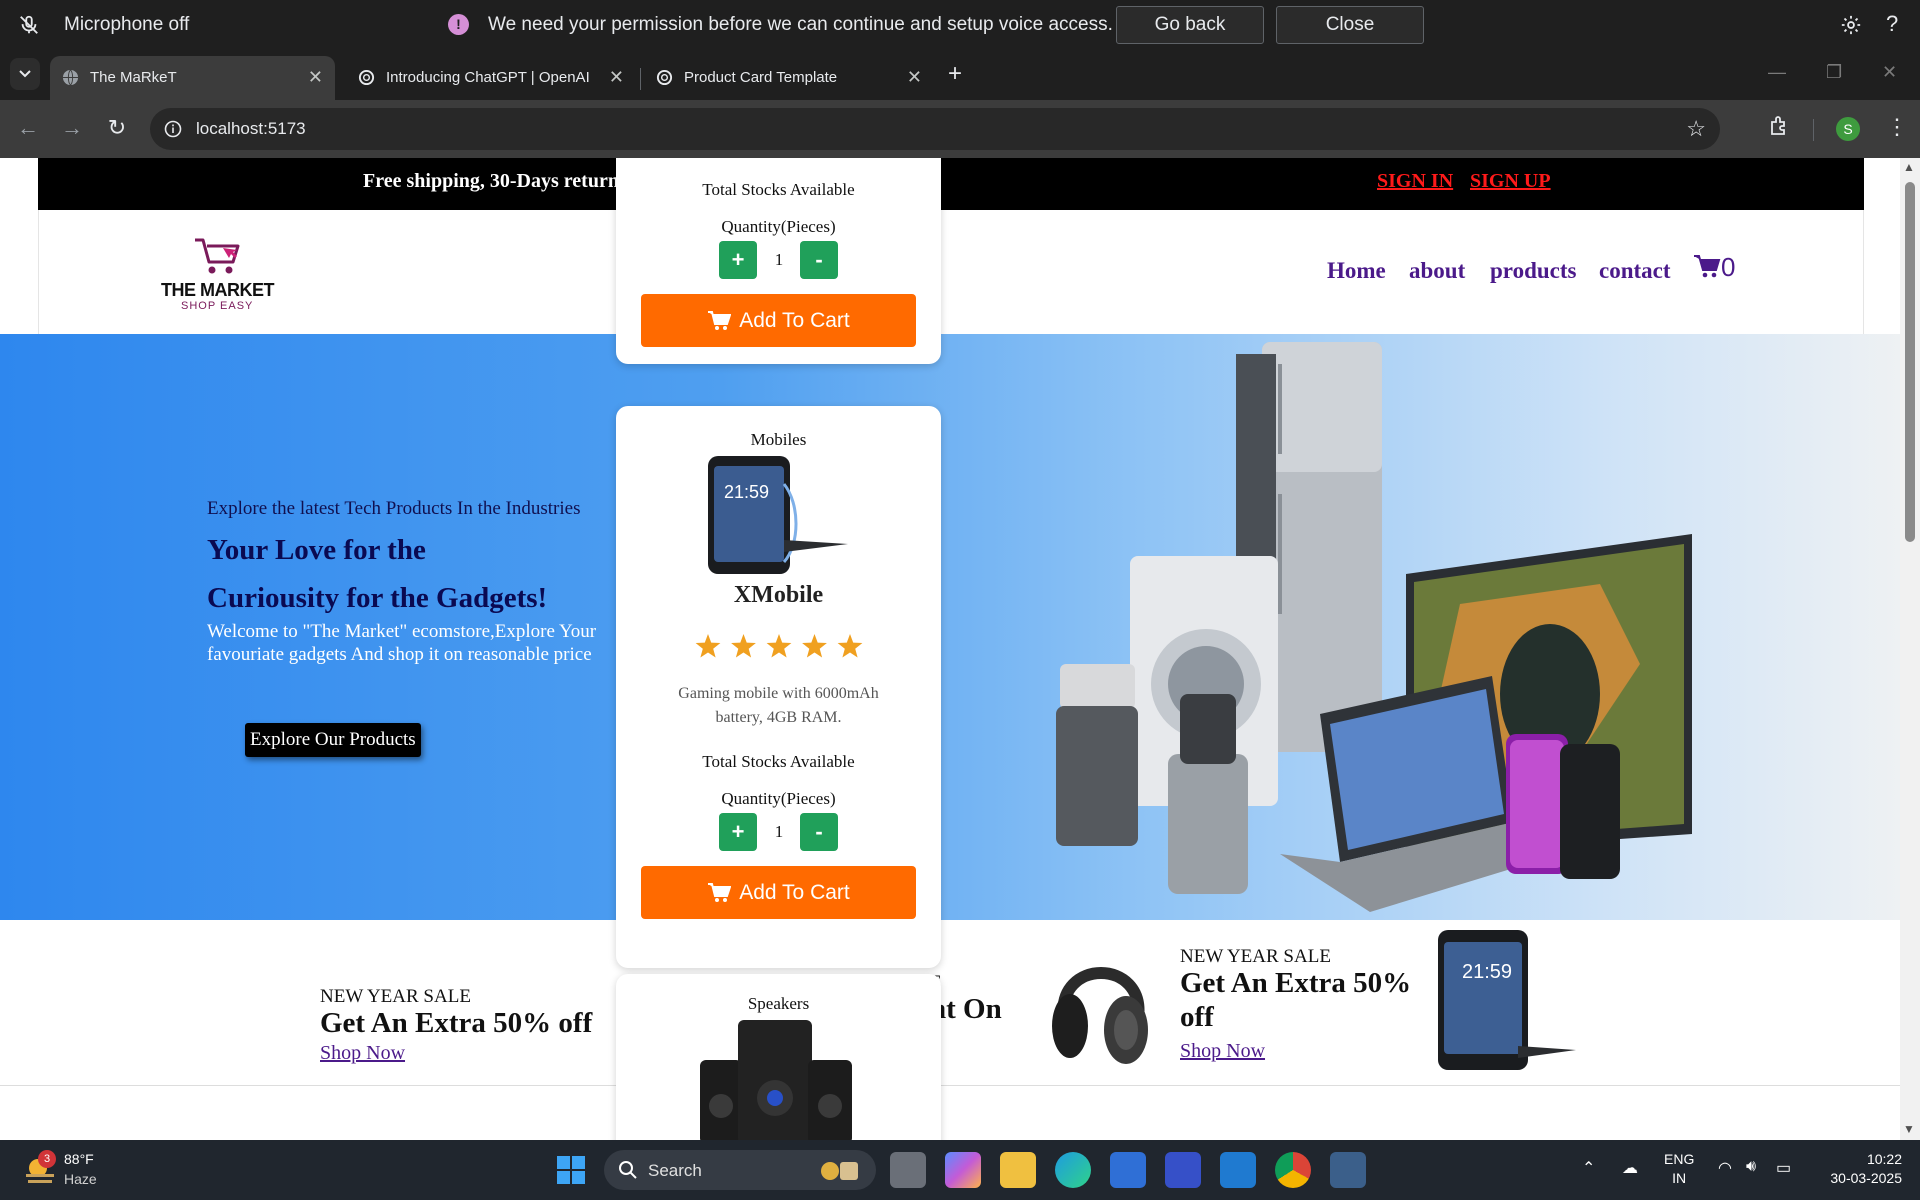 This screenshot has width=1920, height=1200. Describe the element at coordinates (1437, 271) in the screenshot. I see `nav-about: about` at that location.